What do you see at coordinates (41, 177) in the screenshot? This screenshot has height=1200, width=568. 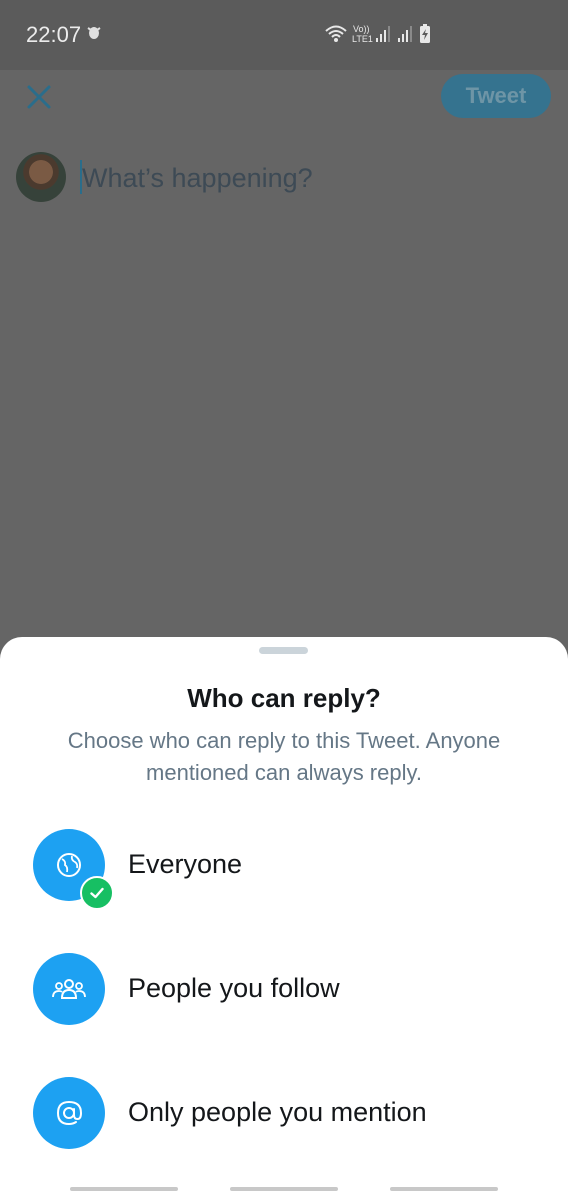 I see `avatar` at bounding box center [41, 177].